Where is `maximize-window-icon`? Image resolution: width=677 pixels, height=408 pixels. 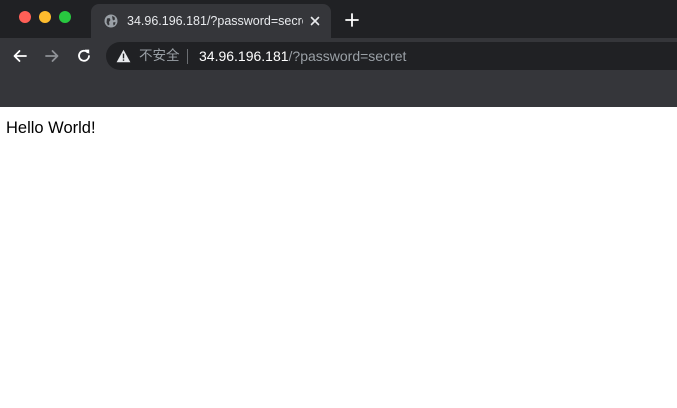 maximize-window-icon is located at coordinates (65, 17).